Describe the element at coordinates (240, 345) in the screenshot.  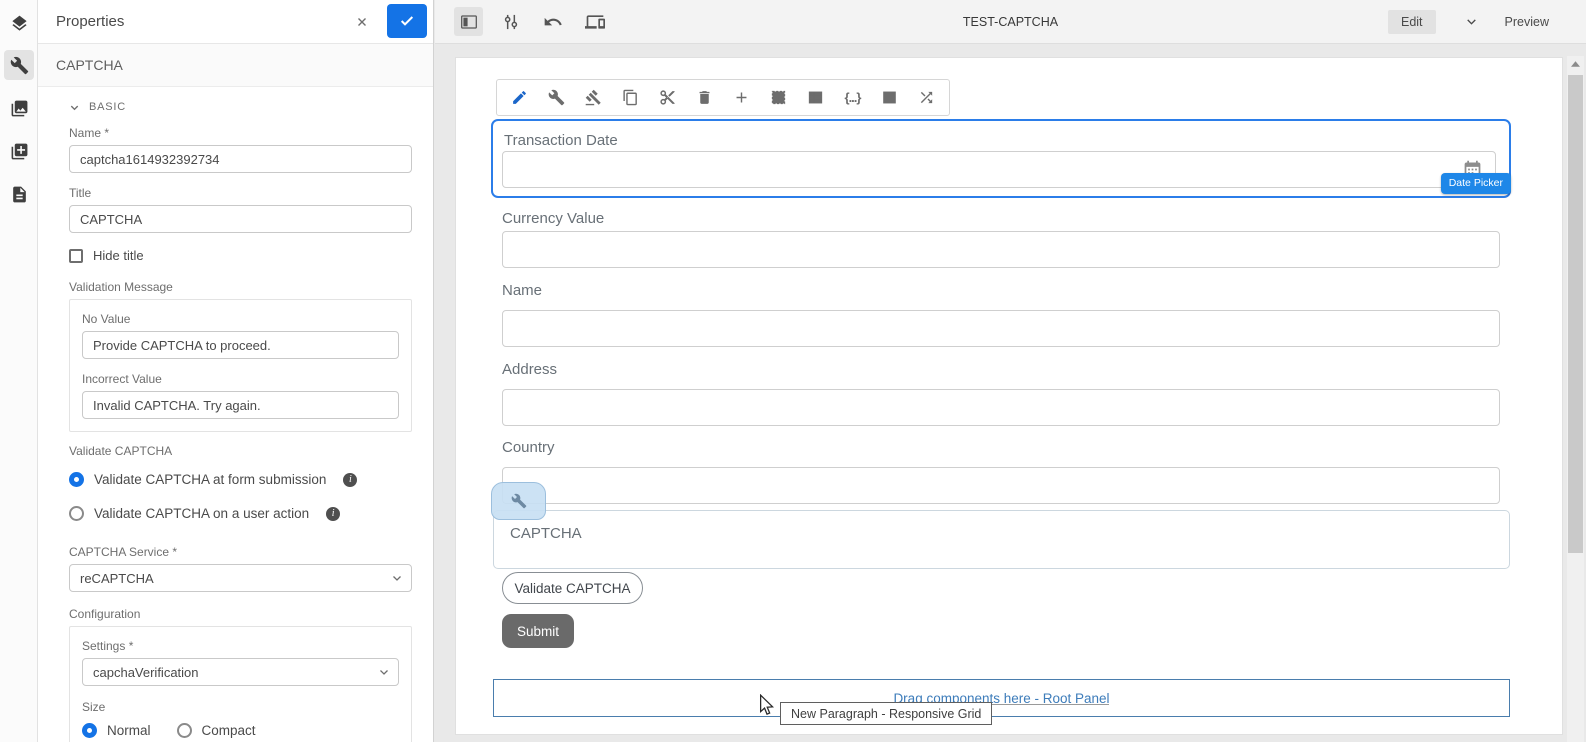
I see `no-value-input` at that location.